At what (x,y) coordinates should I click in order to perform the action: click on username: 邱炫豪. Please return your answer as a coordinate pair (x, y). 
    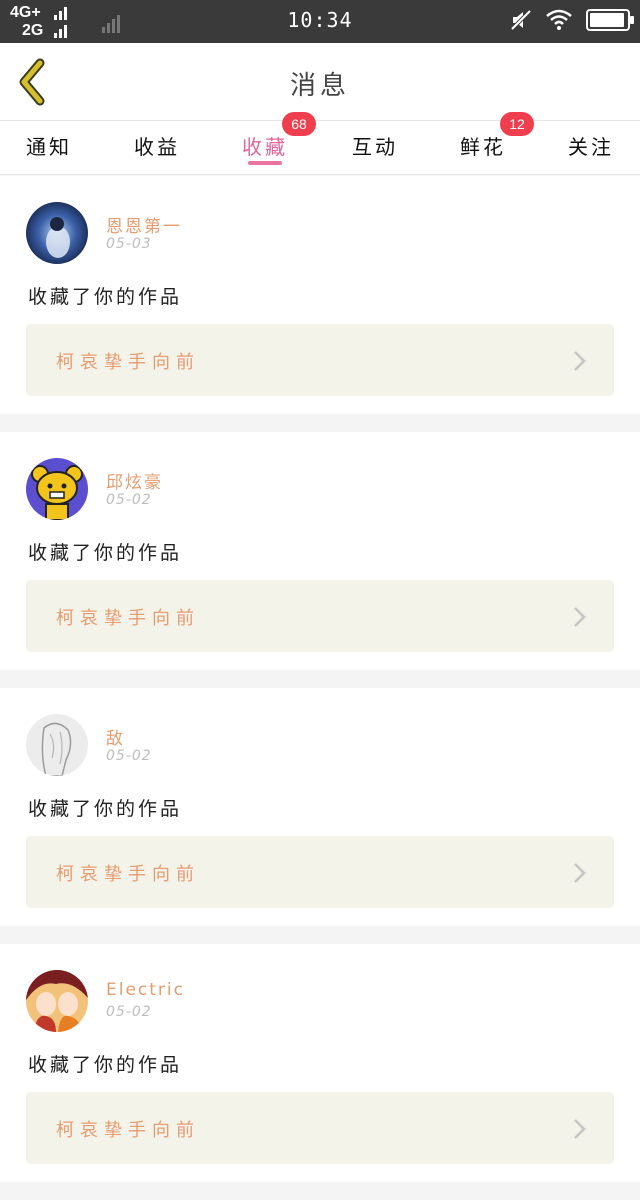
    Looking at the image, I should click on (134, 480).